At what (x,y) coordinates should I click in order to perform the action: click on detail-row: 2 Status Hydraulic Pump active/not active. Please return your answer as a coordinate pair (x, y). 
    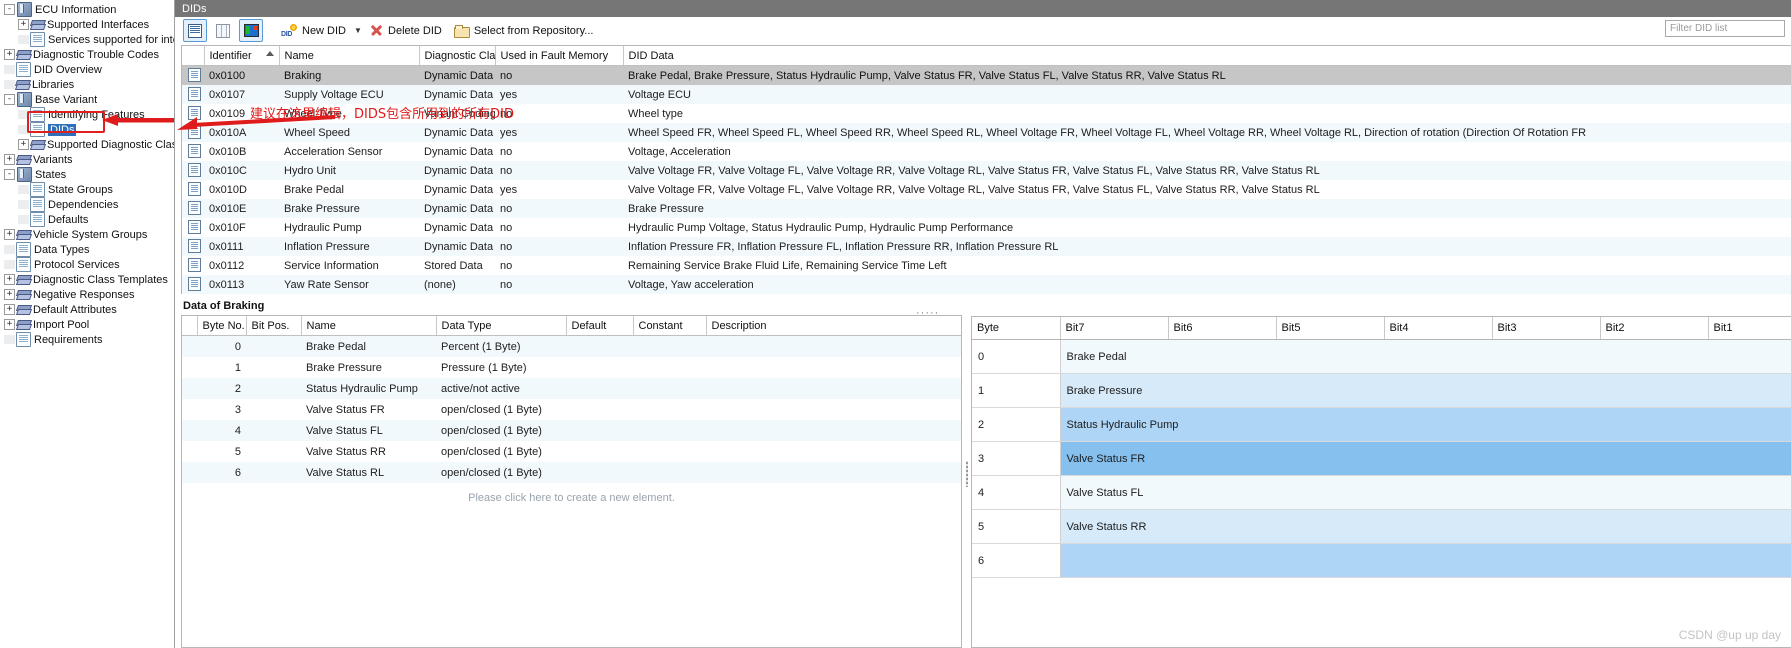
    Looking at the image, I should click on (571, 388).